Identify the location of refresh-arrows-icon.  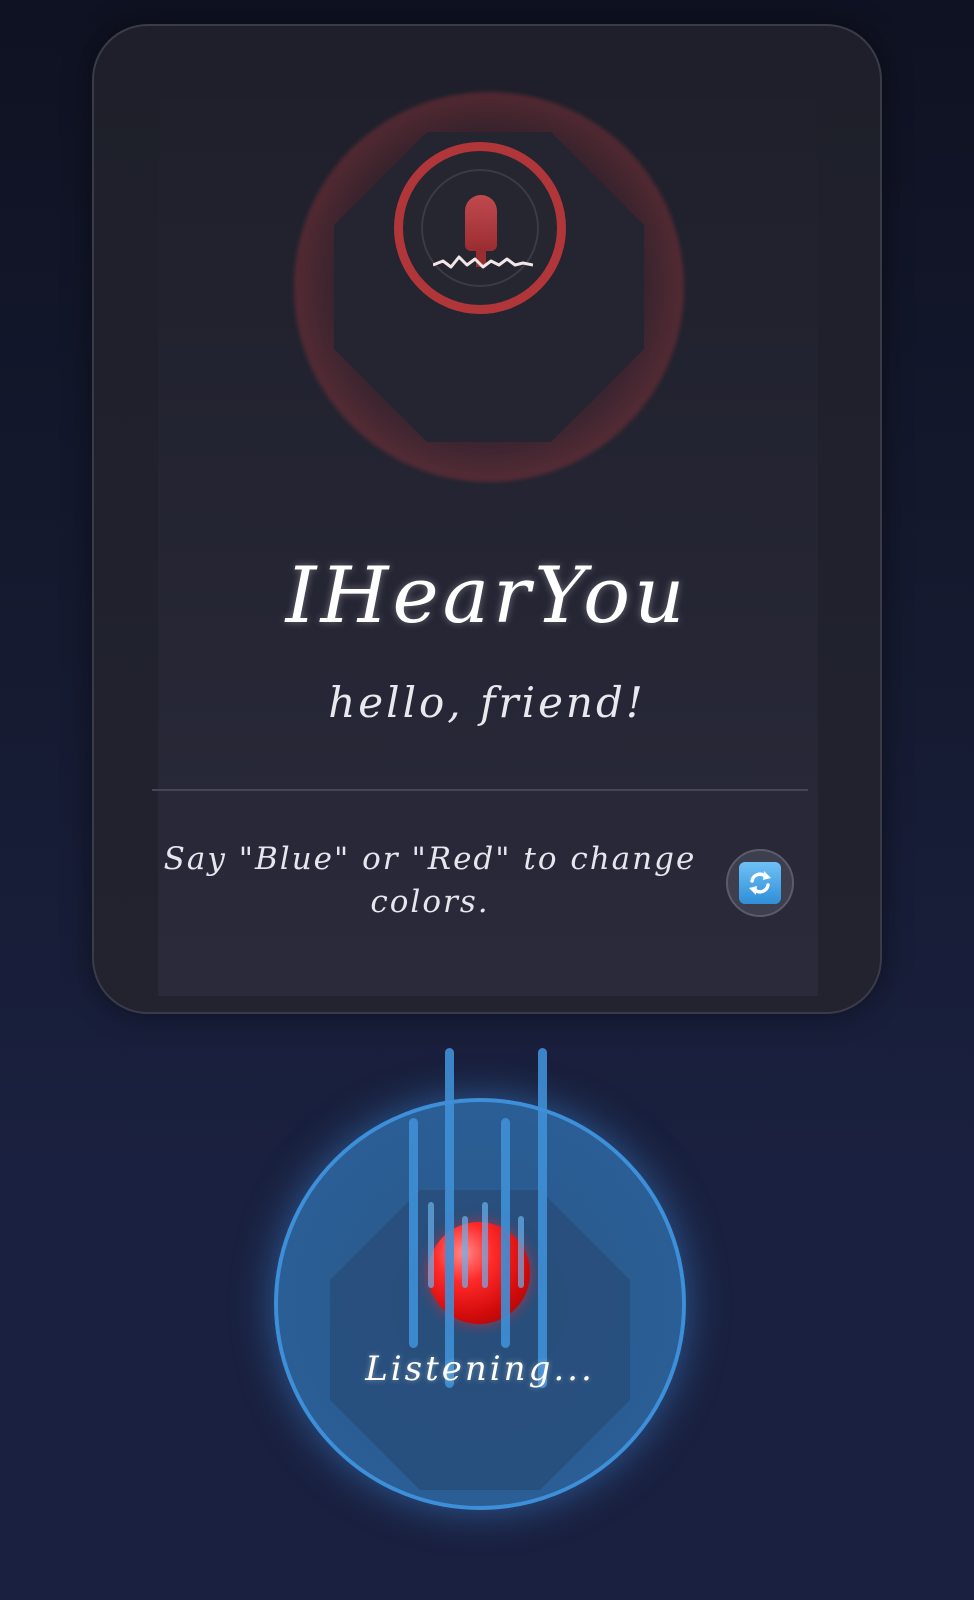
(760, 883).